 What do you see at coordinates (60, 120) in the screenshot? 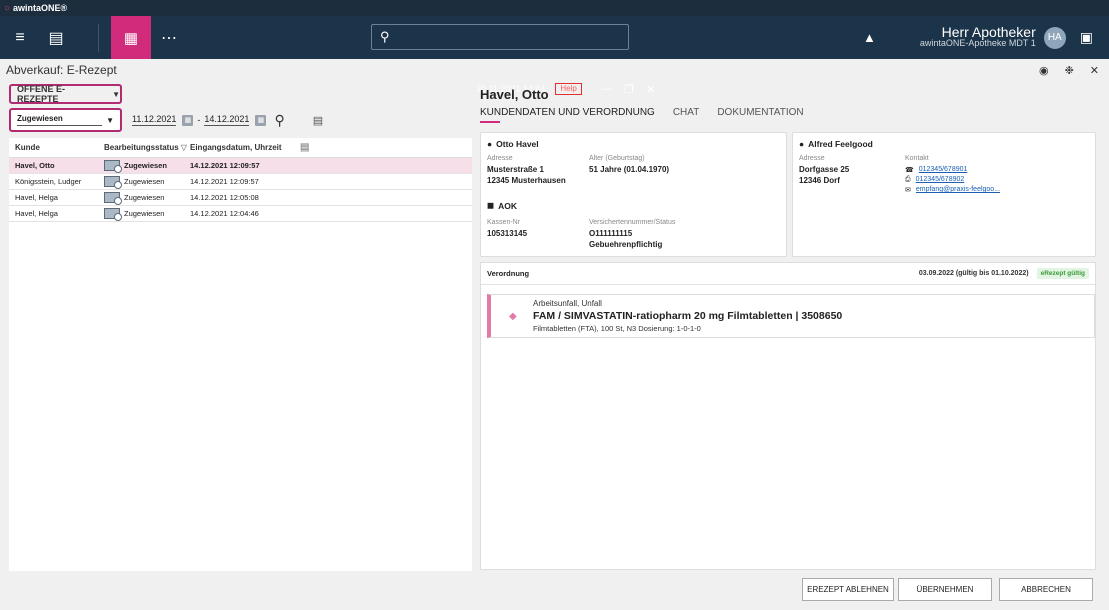
I see `status-filter-value: Zugewiesen` at bounding box center [60, 120].